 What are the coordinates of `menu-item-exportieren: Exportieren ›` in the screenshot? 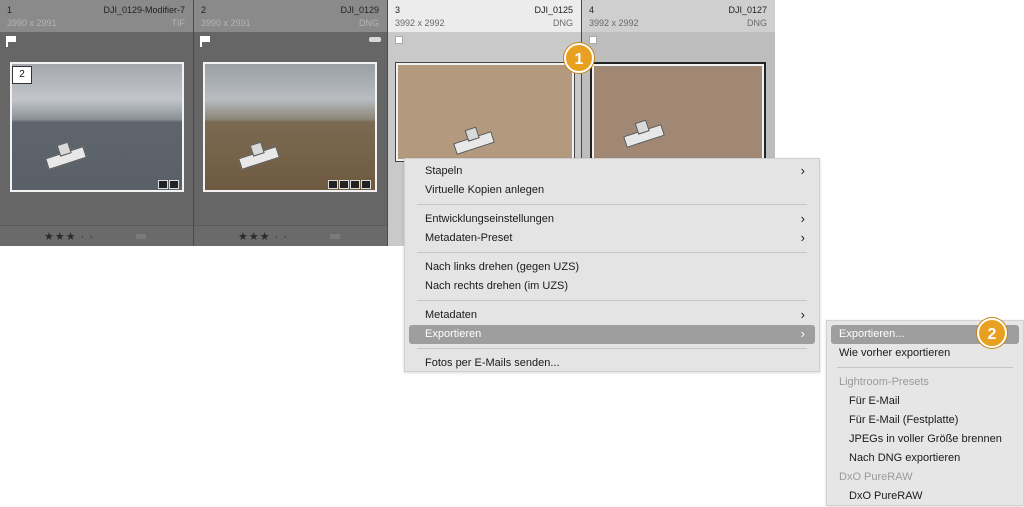 It's located at (612, 334).